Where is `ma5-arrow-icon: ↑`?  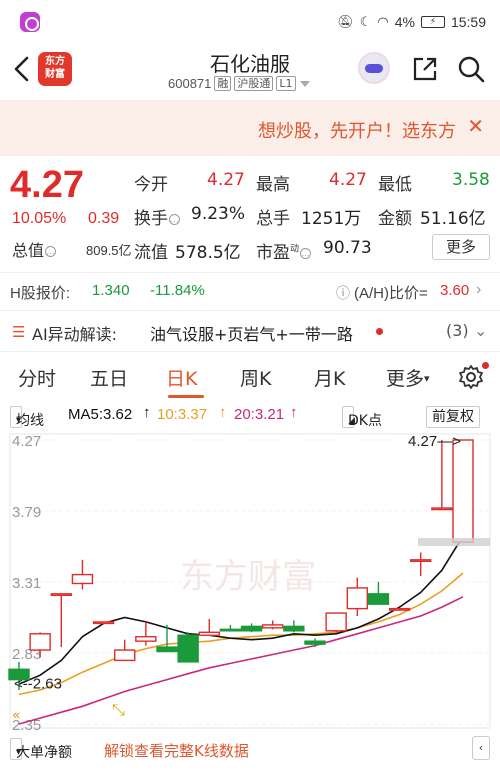 ma5-arrow-icon: ↑ is located at coordinates (147, 412).